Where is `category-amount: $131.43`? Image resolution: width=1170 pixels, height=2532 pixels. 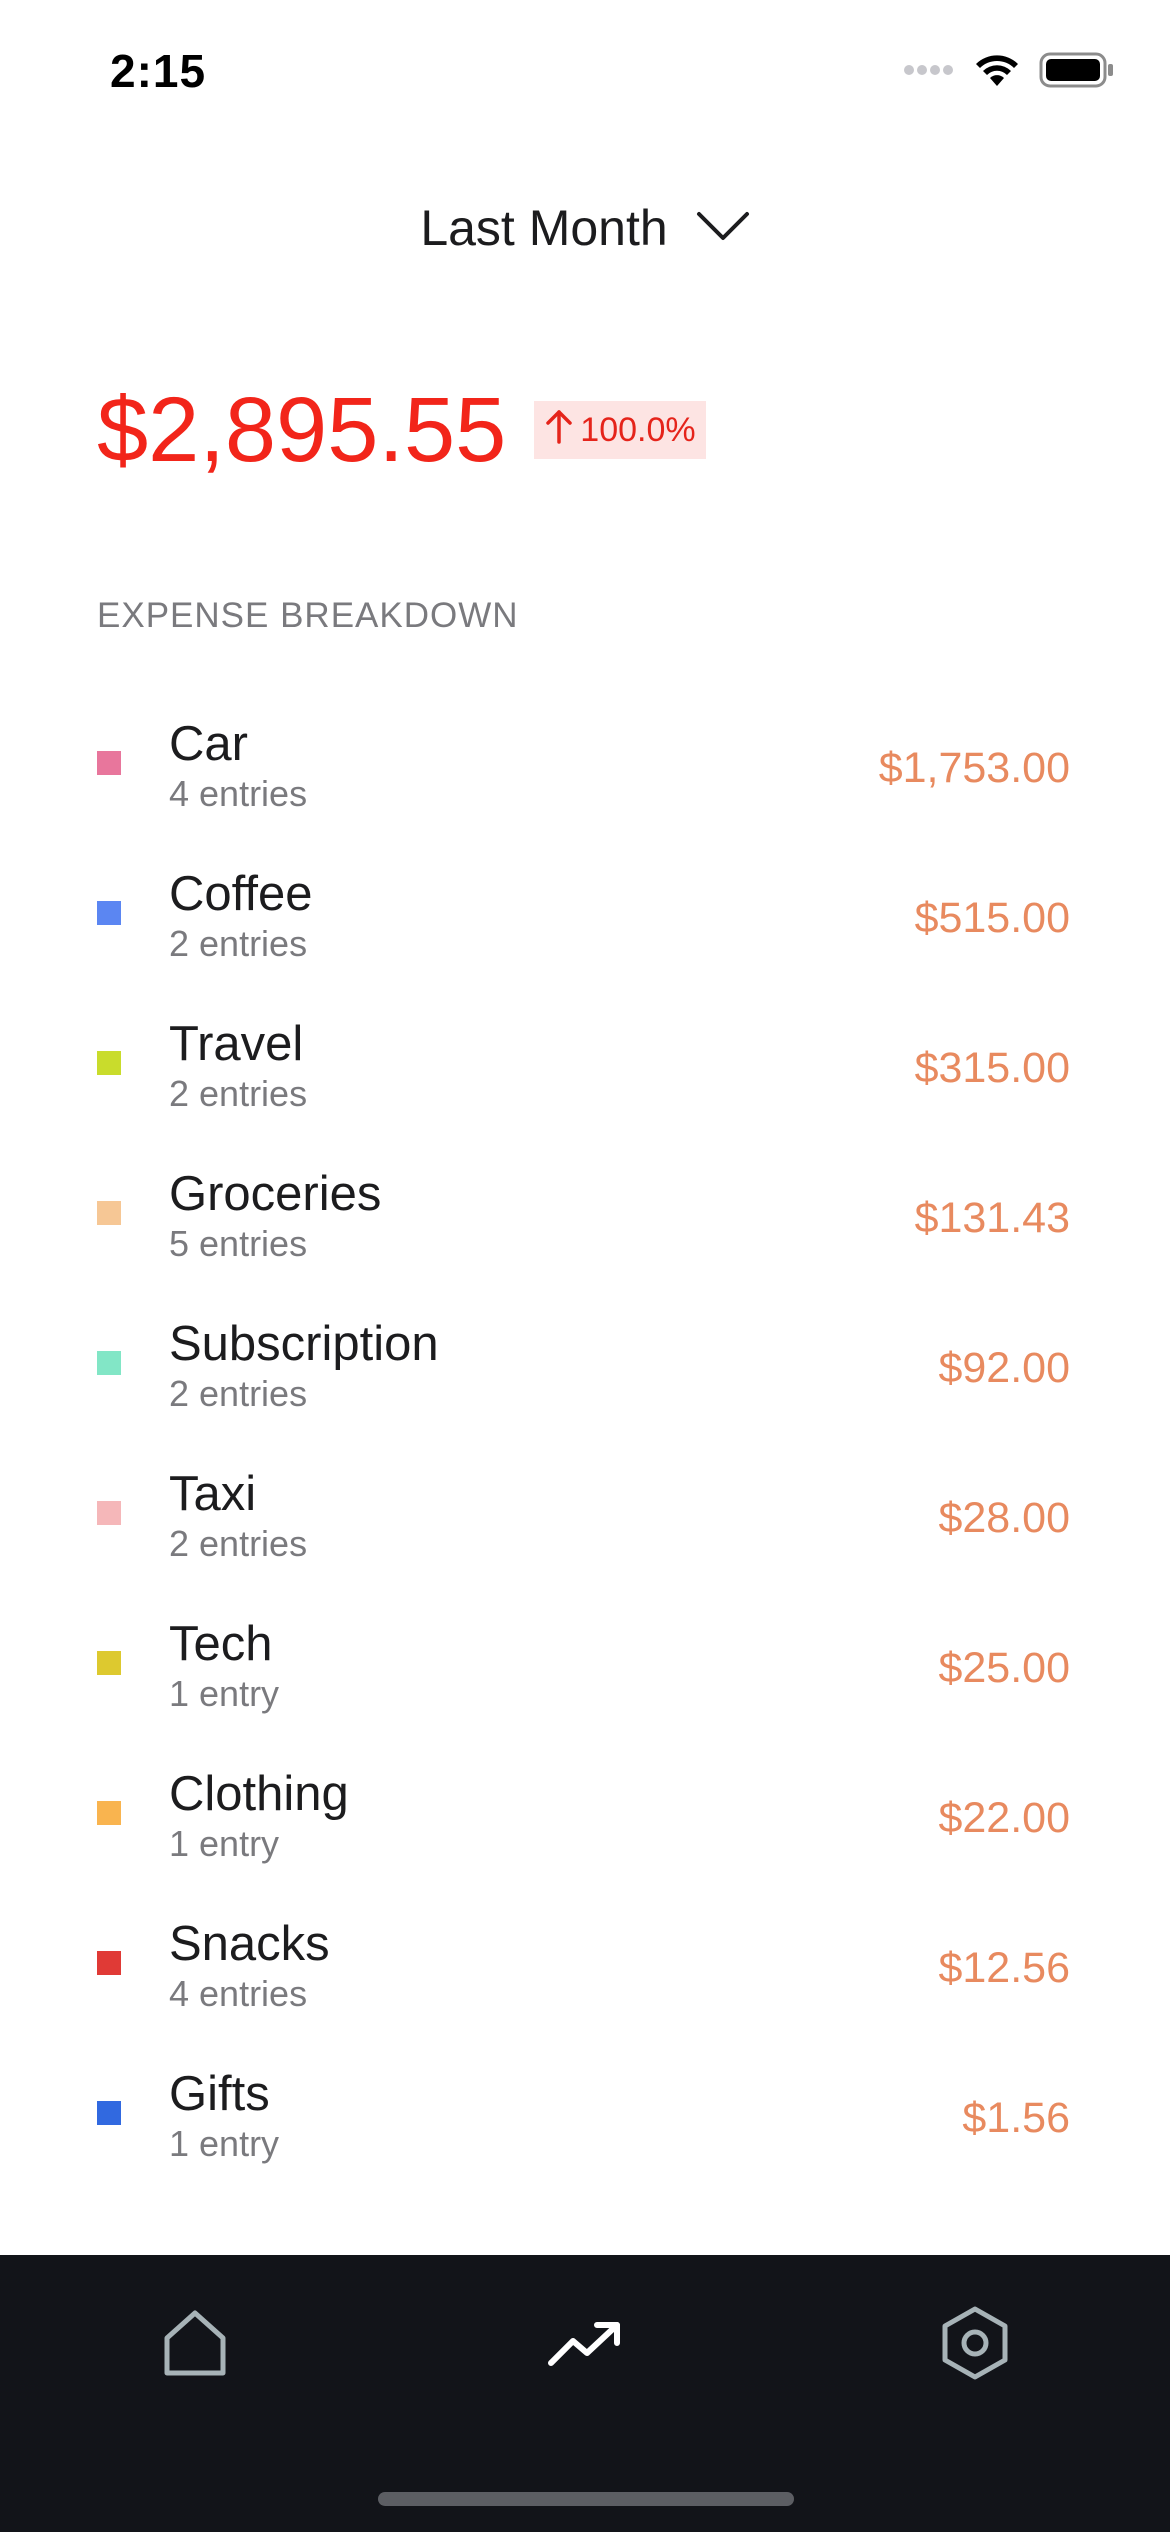
category-amount: $131.43 is located at coordinates (992, 1218).